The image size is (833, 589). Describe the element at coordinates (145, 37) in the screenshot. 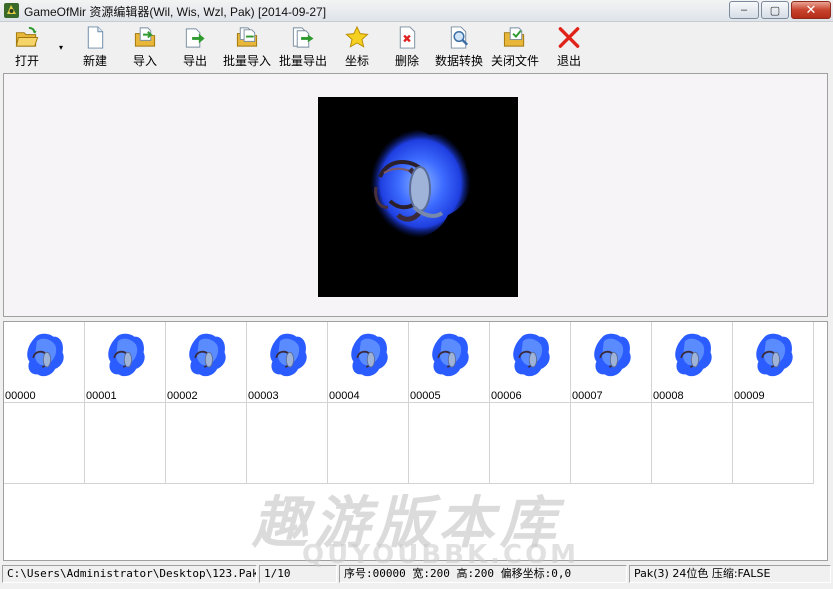

I see `import-folder-icon` at that location.